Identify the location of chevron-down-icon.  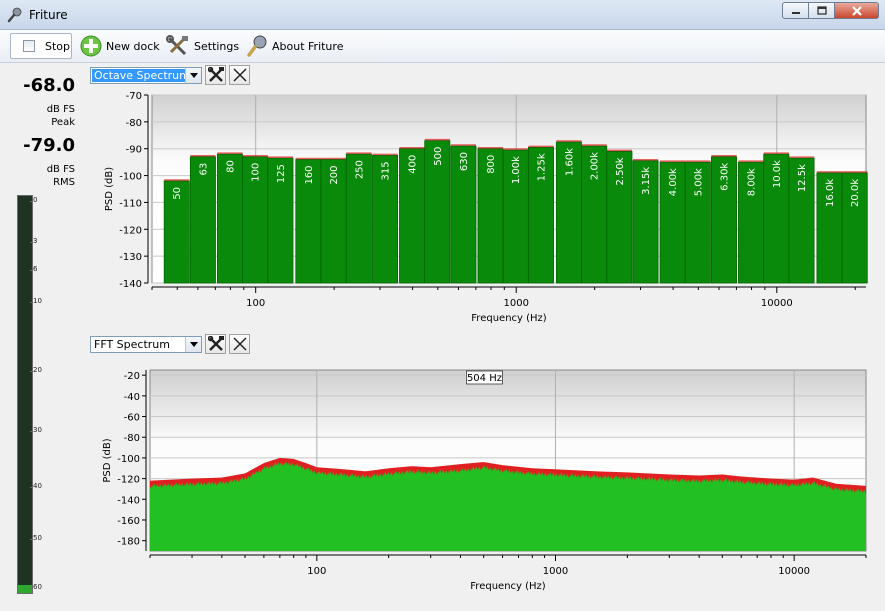
(193, 344).